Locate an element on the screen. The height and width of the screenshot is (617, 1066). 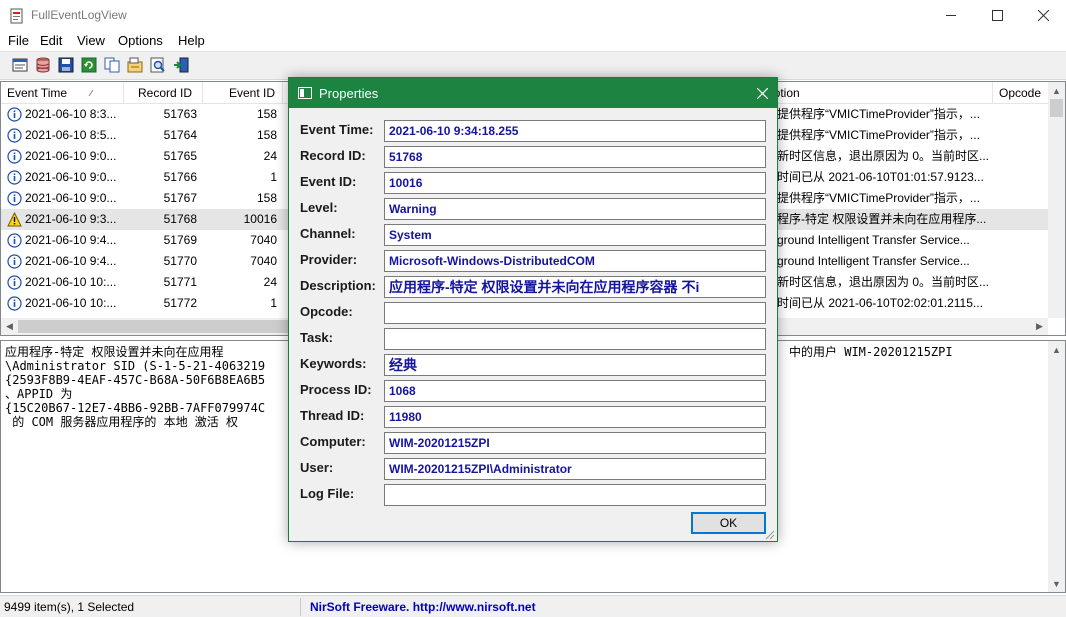
field-value: 经典 is located at coordinates (575, 365).